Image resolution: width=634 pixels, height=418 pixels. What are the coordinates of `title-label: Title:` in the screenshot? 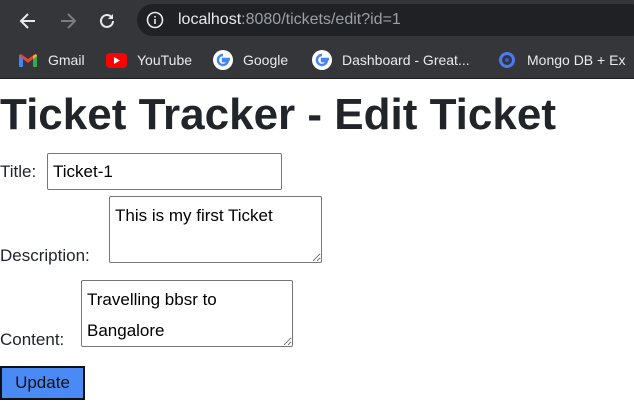 It's located at (18, 171).